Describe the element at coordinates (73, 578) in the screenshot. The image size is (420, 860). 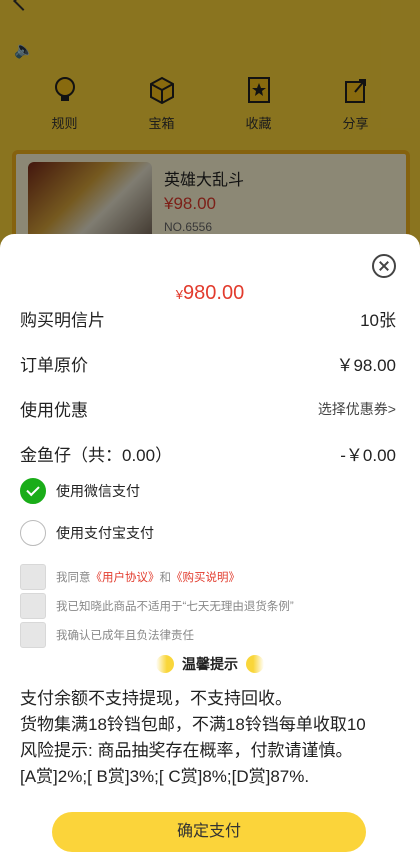
I see `agree-prefix: 我同意` at that location.